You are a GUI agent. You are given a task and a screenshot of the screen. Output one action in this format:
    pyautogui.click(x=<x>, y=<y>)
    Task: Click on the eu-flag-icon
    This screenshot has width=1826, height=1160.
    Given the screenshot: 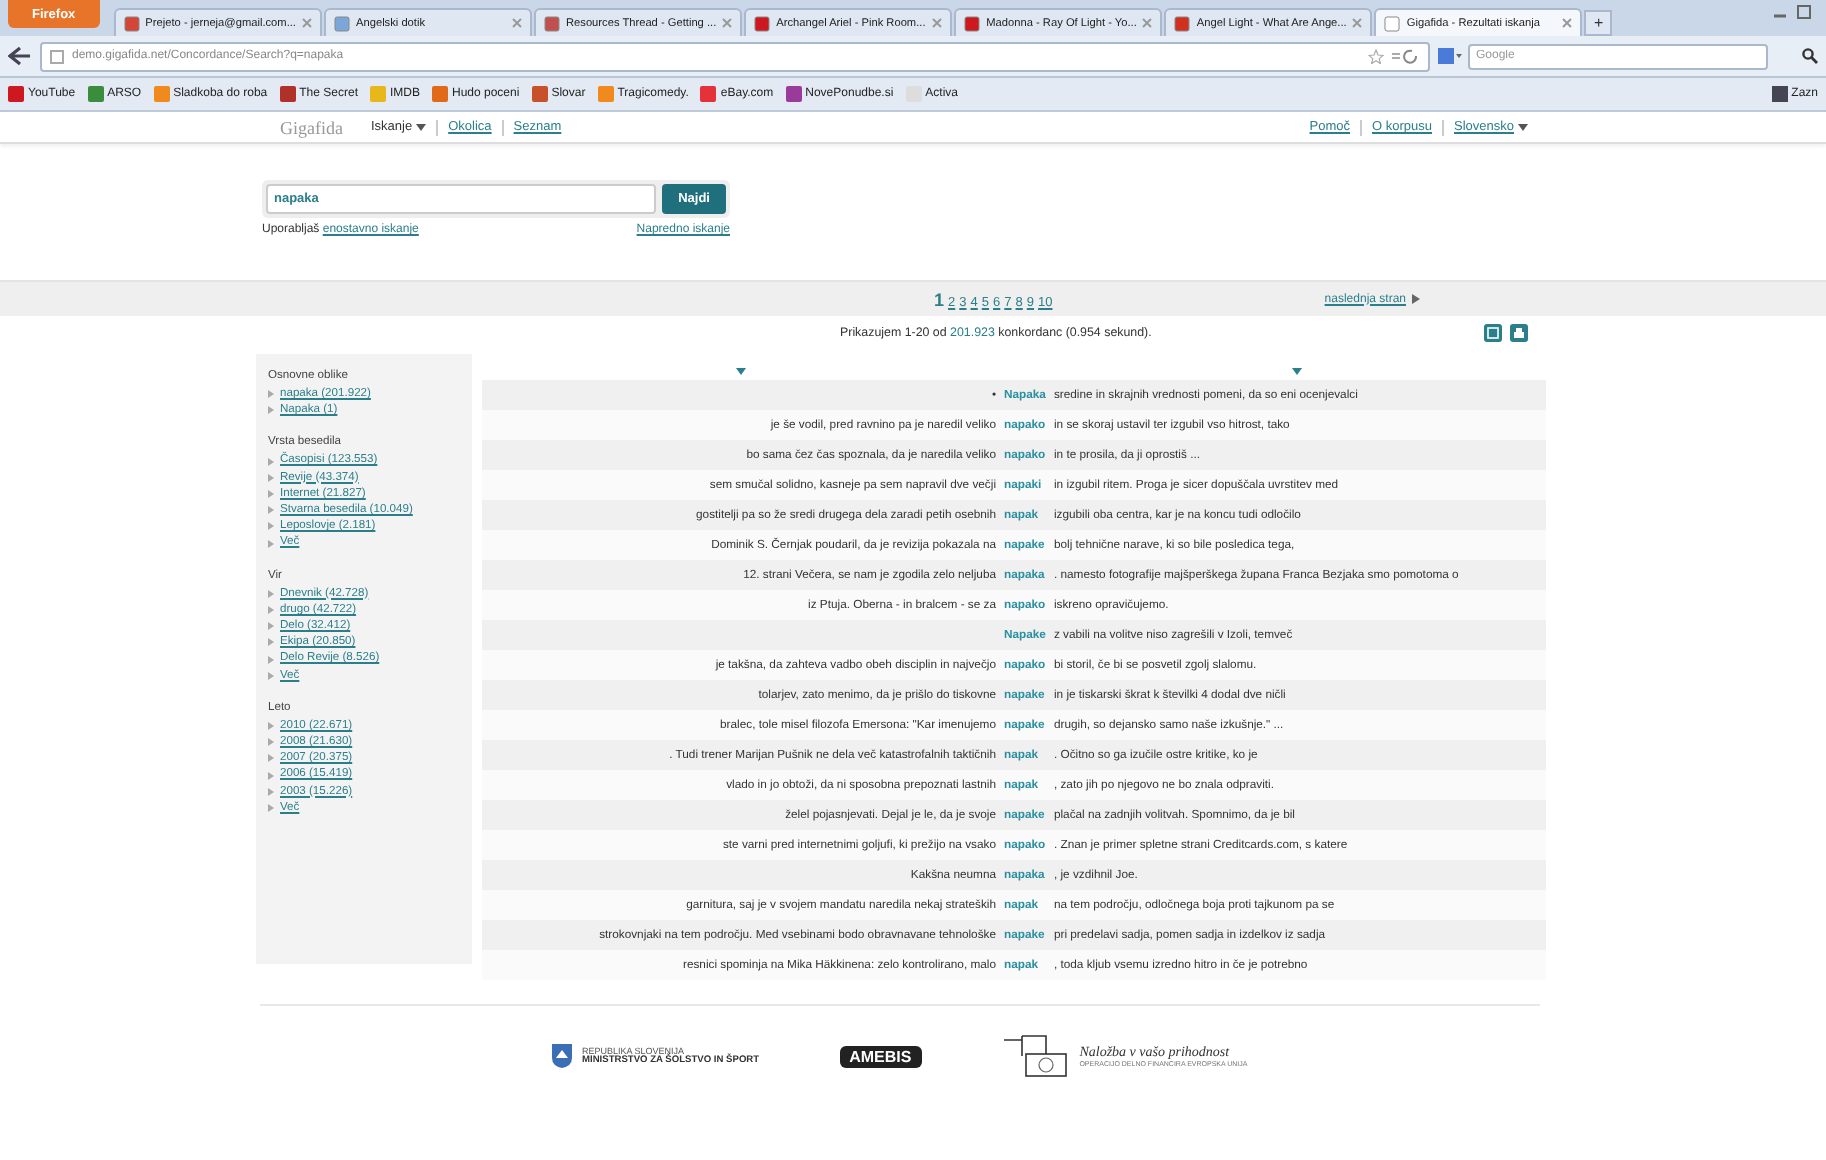 What is the action you would take?
    pyautogui.click(x=1035, y=1056)
    